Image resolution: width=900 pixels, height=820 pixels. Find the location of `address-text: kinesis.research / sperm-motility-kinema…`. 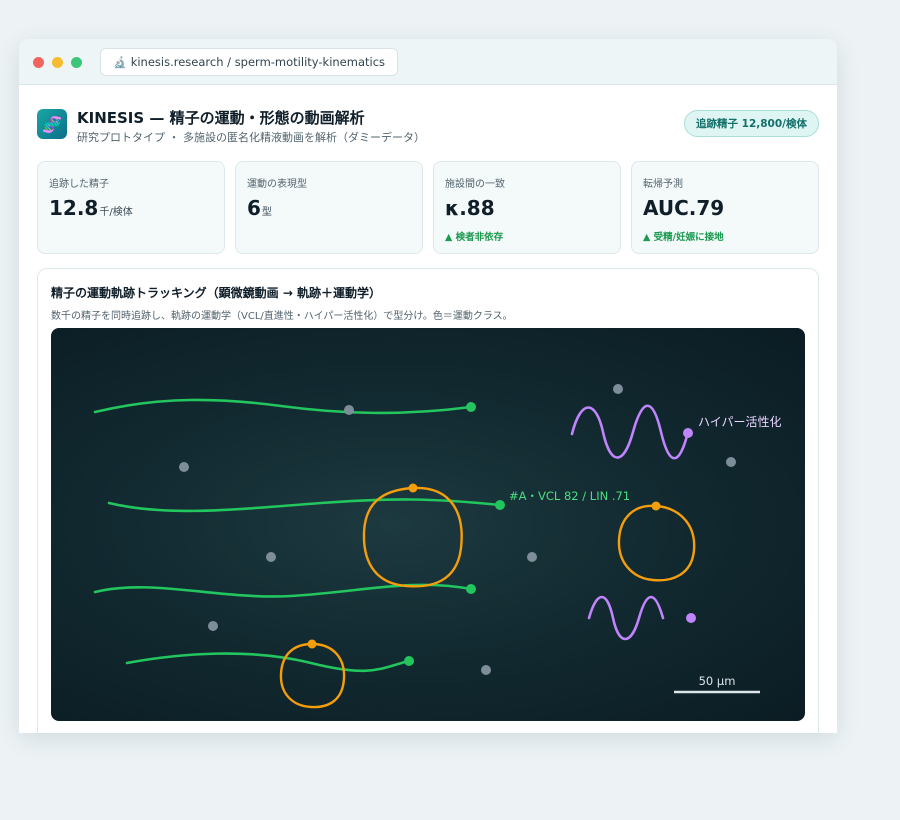

address-text: kinesis.research / sperm-motility-kinema… is located at coordinates (258, 62).